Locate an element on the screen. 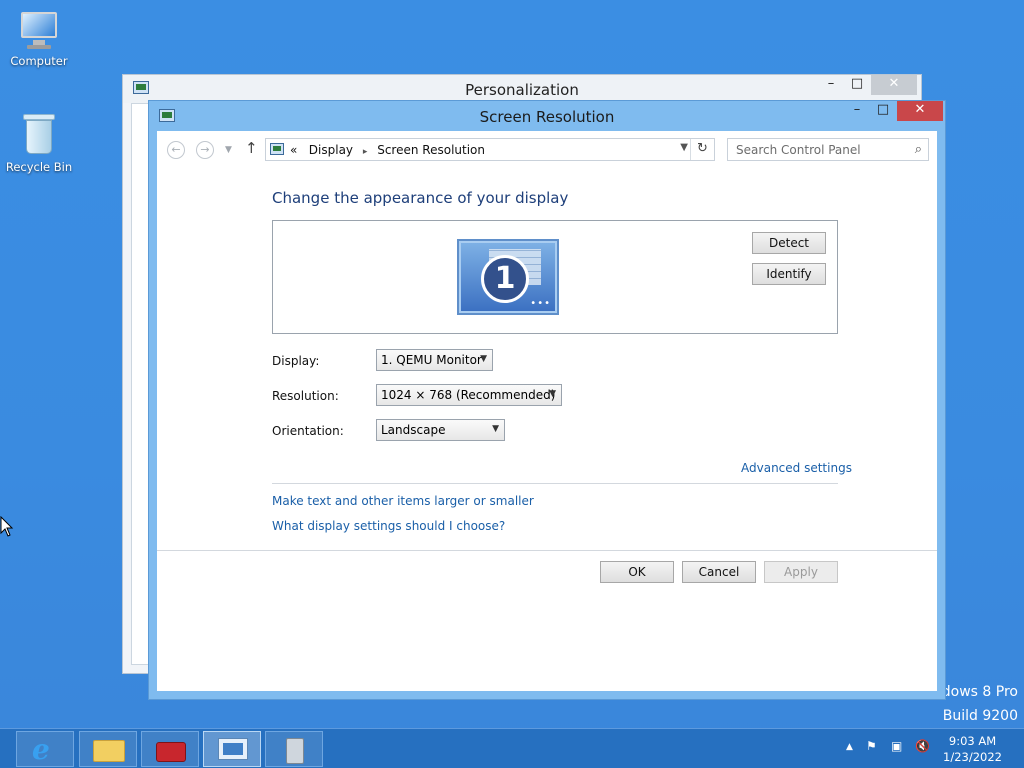  system-clock: 9:03 AM 1/23/2022 is located at coordinates (972, 749).